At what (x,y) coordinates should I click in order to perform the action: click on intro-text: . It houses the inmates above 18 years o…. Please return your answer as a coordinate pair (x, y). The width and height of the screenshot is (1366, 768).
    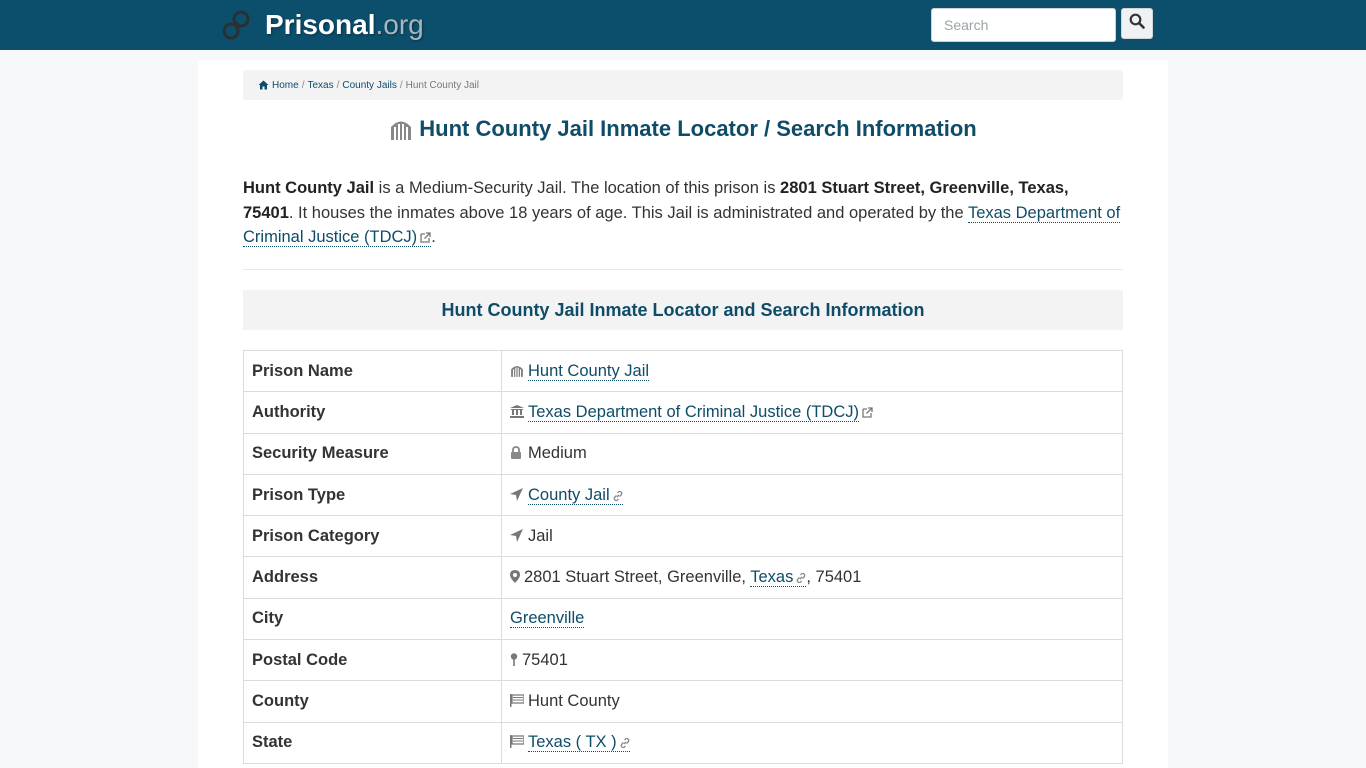
    Looking at the image, I should click on (628, 212).